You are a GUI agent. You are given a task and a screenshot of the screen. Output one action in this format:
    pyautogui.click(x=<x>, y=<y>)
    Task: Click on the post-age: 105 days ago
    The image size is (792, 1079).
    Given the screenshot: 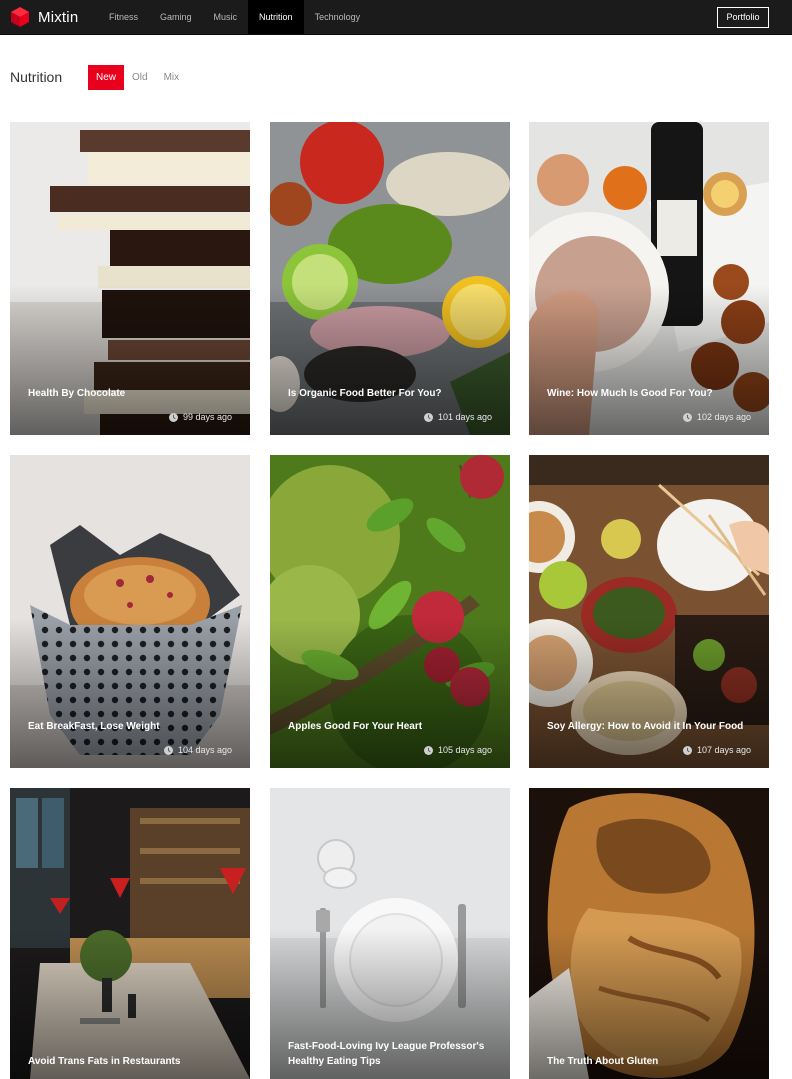 What is the action you would take?
    pyautogui.click(x=464, y=750)
    